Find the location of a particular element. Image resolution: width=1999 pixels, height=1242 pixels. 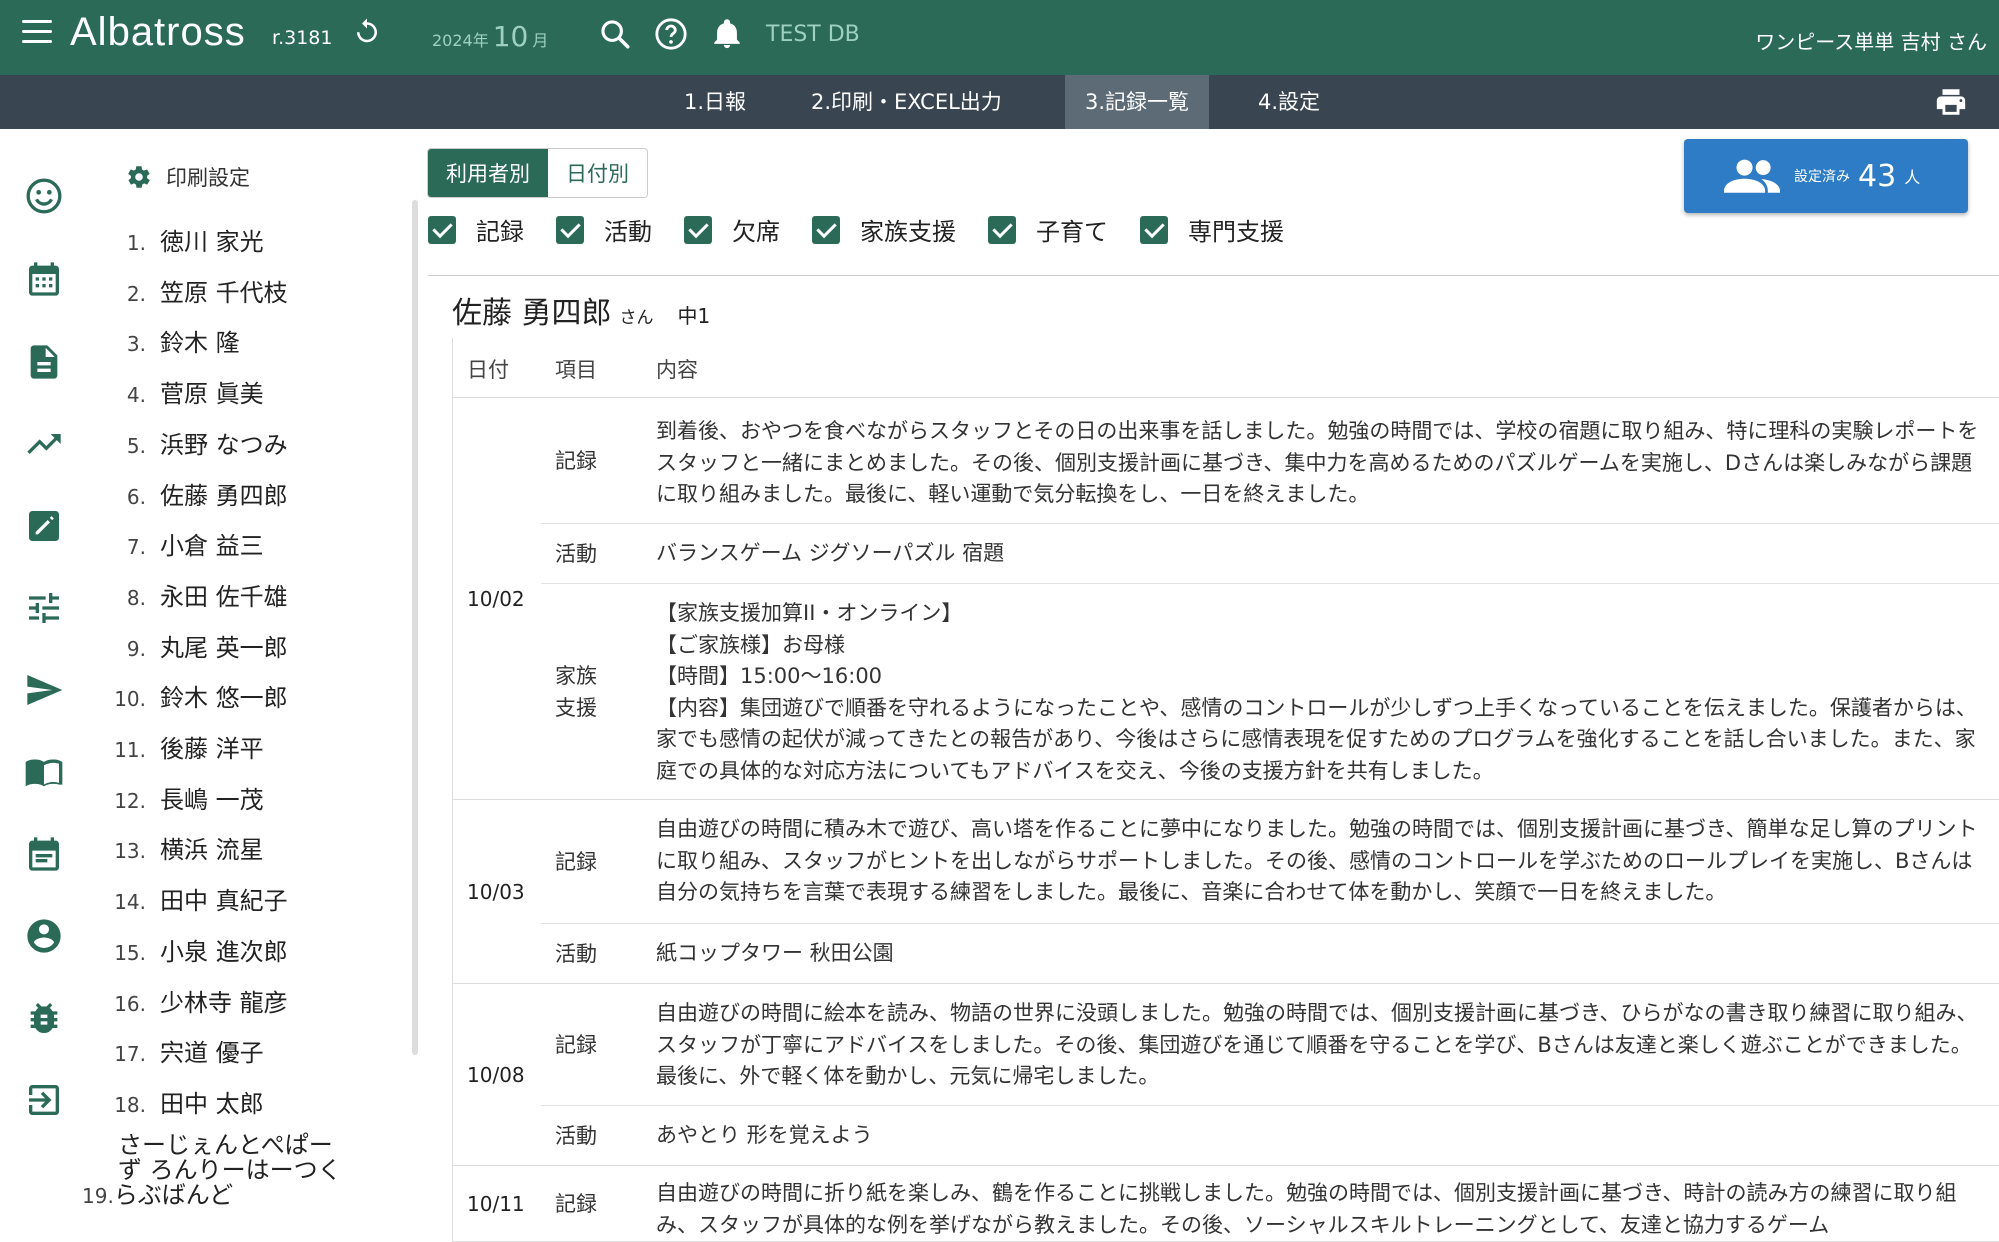

event-icon is located at coordinates (44, 854).